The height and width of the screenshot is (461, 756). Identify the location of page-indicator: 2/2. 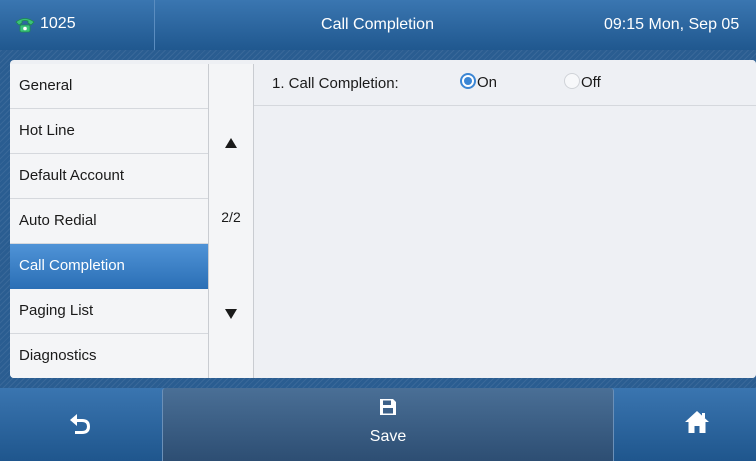
(231, 217).